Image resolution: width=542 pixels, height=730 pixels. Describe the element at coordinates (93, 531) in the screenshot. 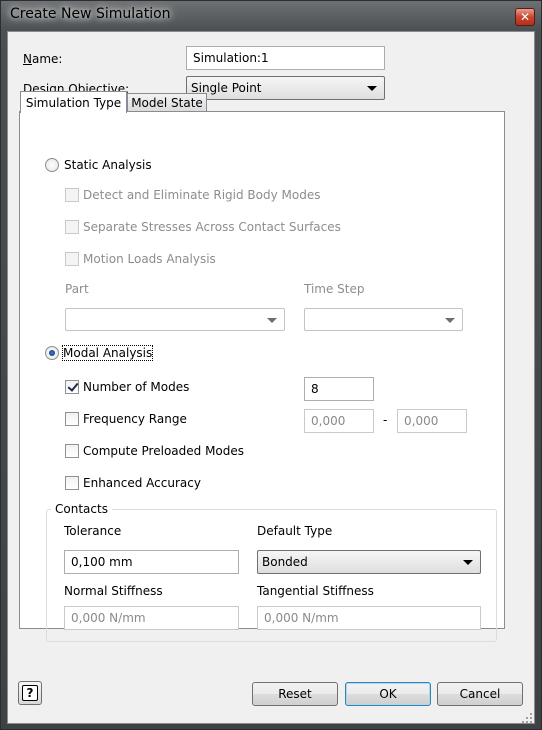

I see `tolerance-label: Tolerance` at that location.